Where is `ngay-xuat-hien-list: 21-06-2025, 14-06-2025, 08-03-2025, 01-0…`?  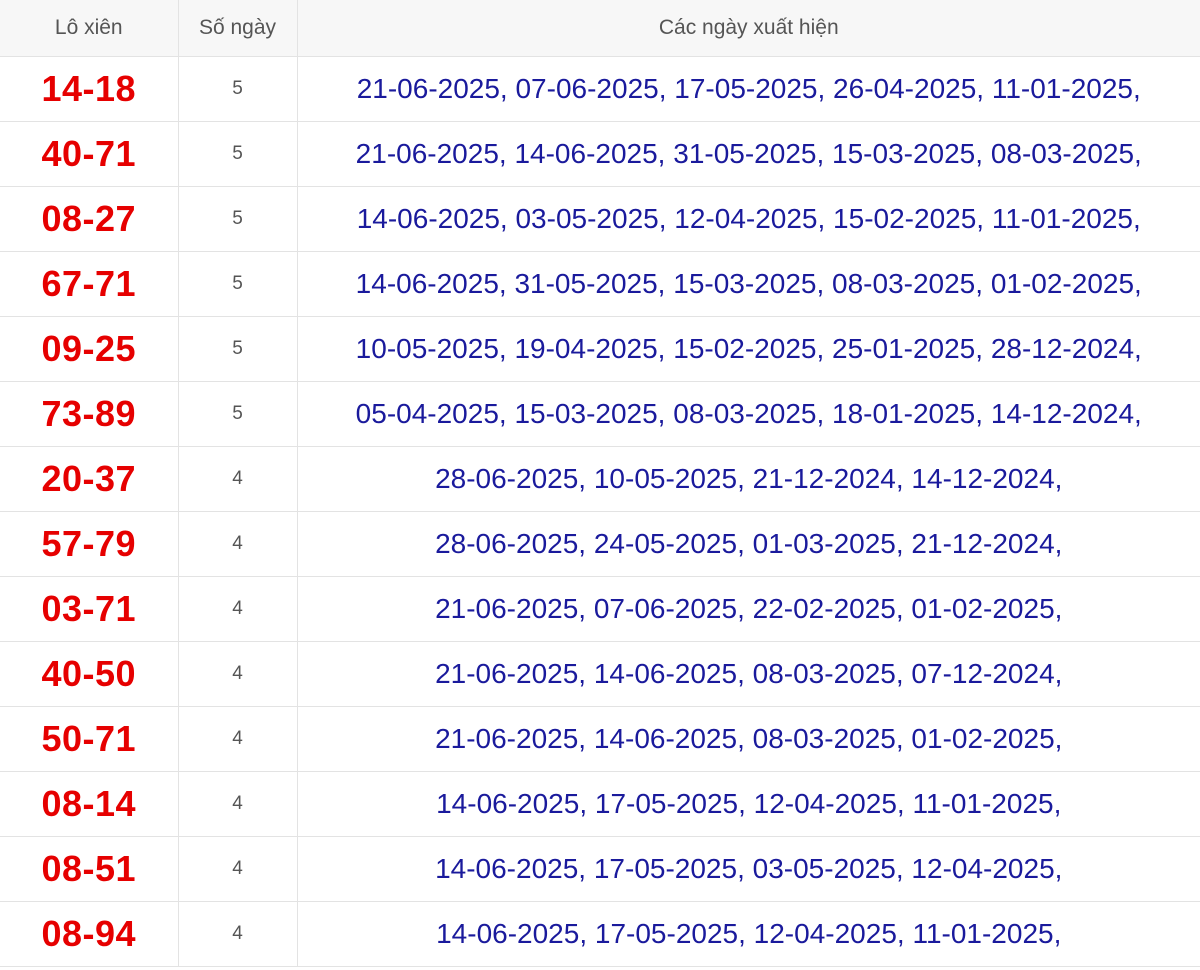 ngay-xuat-hien-list: 21-06-2025, 14-06-2025, 08-03-2025, 01-0… is located at coordinates (748, 739).